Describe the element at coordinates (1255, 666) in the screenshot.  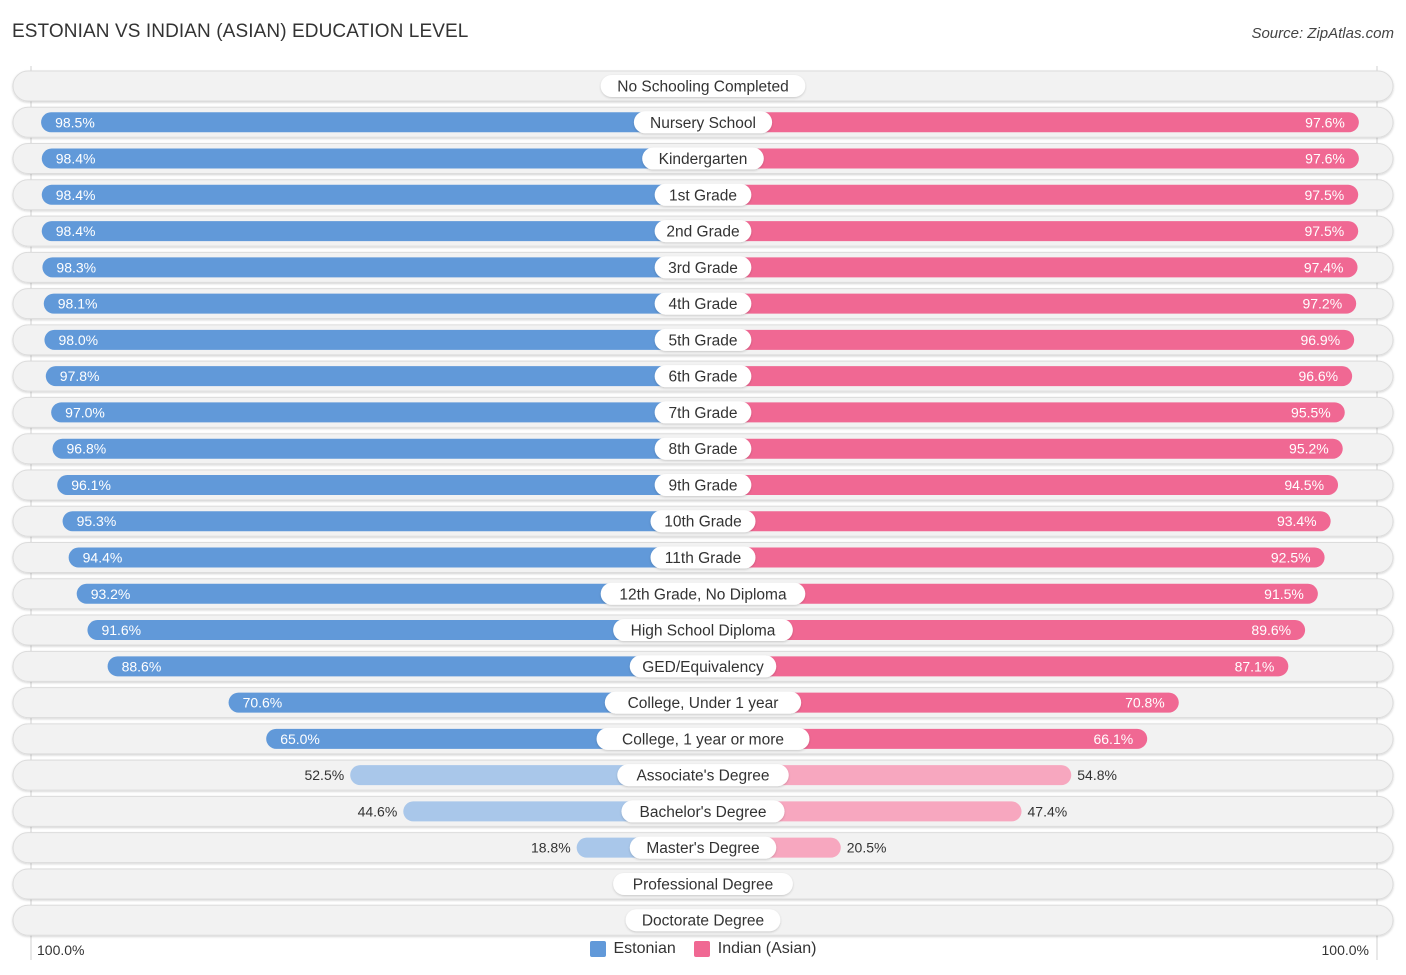
I see `value-label-indian-asian: 87.1%` at that location.